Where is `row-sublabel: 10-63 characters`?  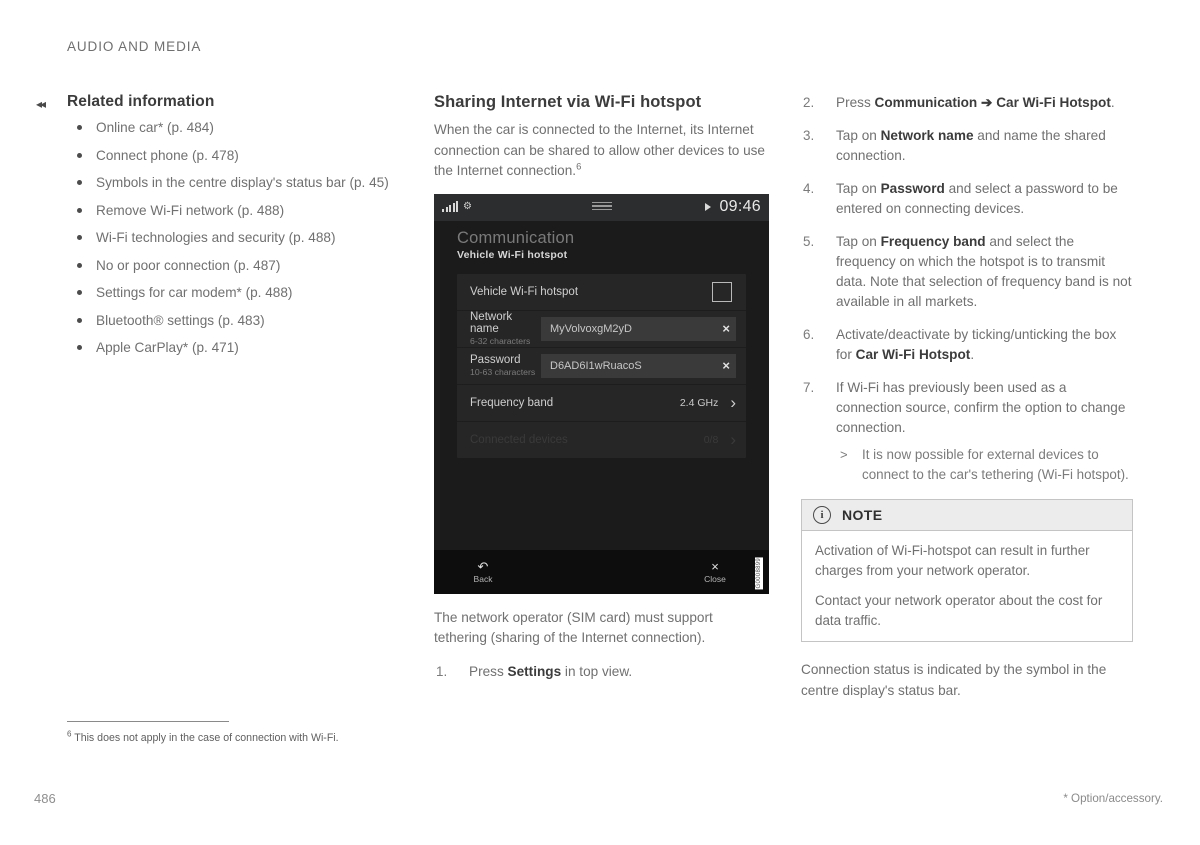
row-sublabel: 10-63 characters is located at coordinates (503, 372).